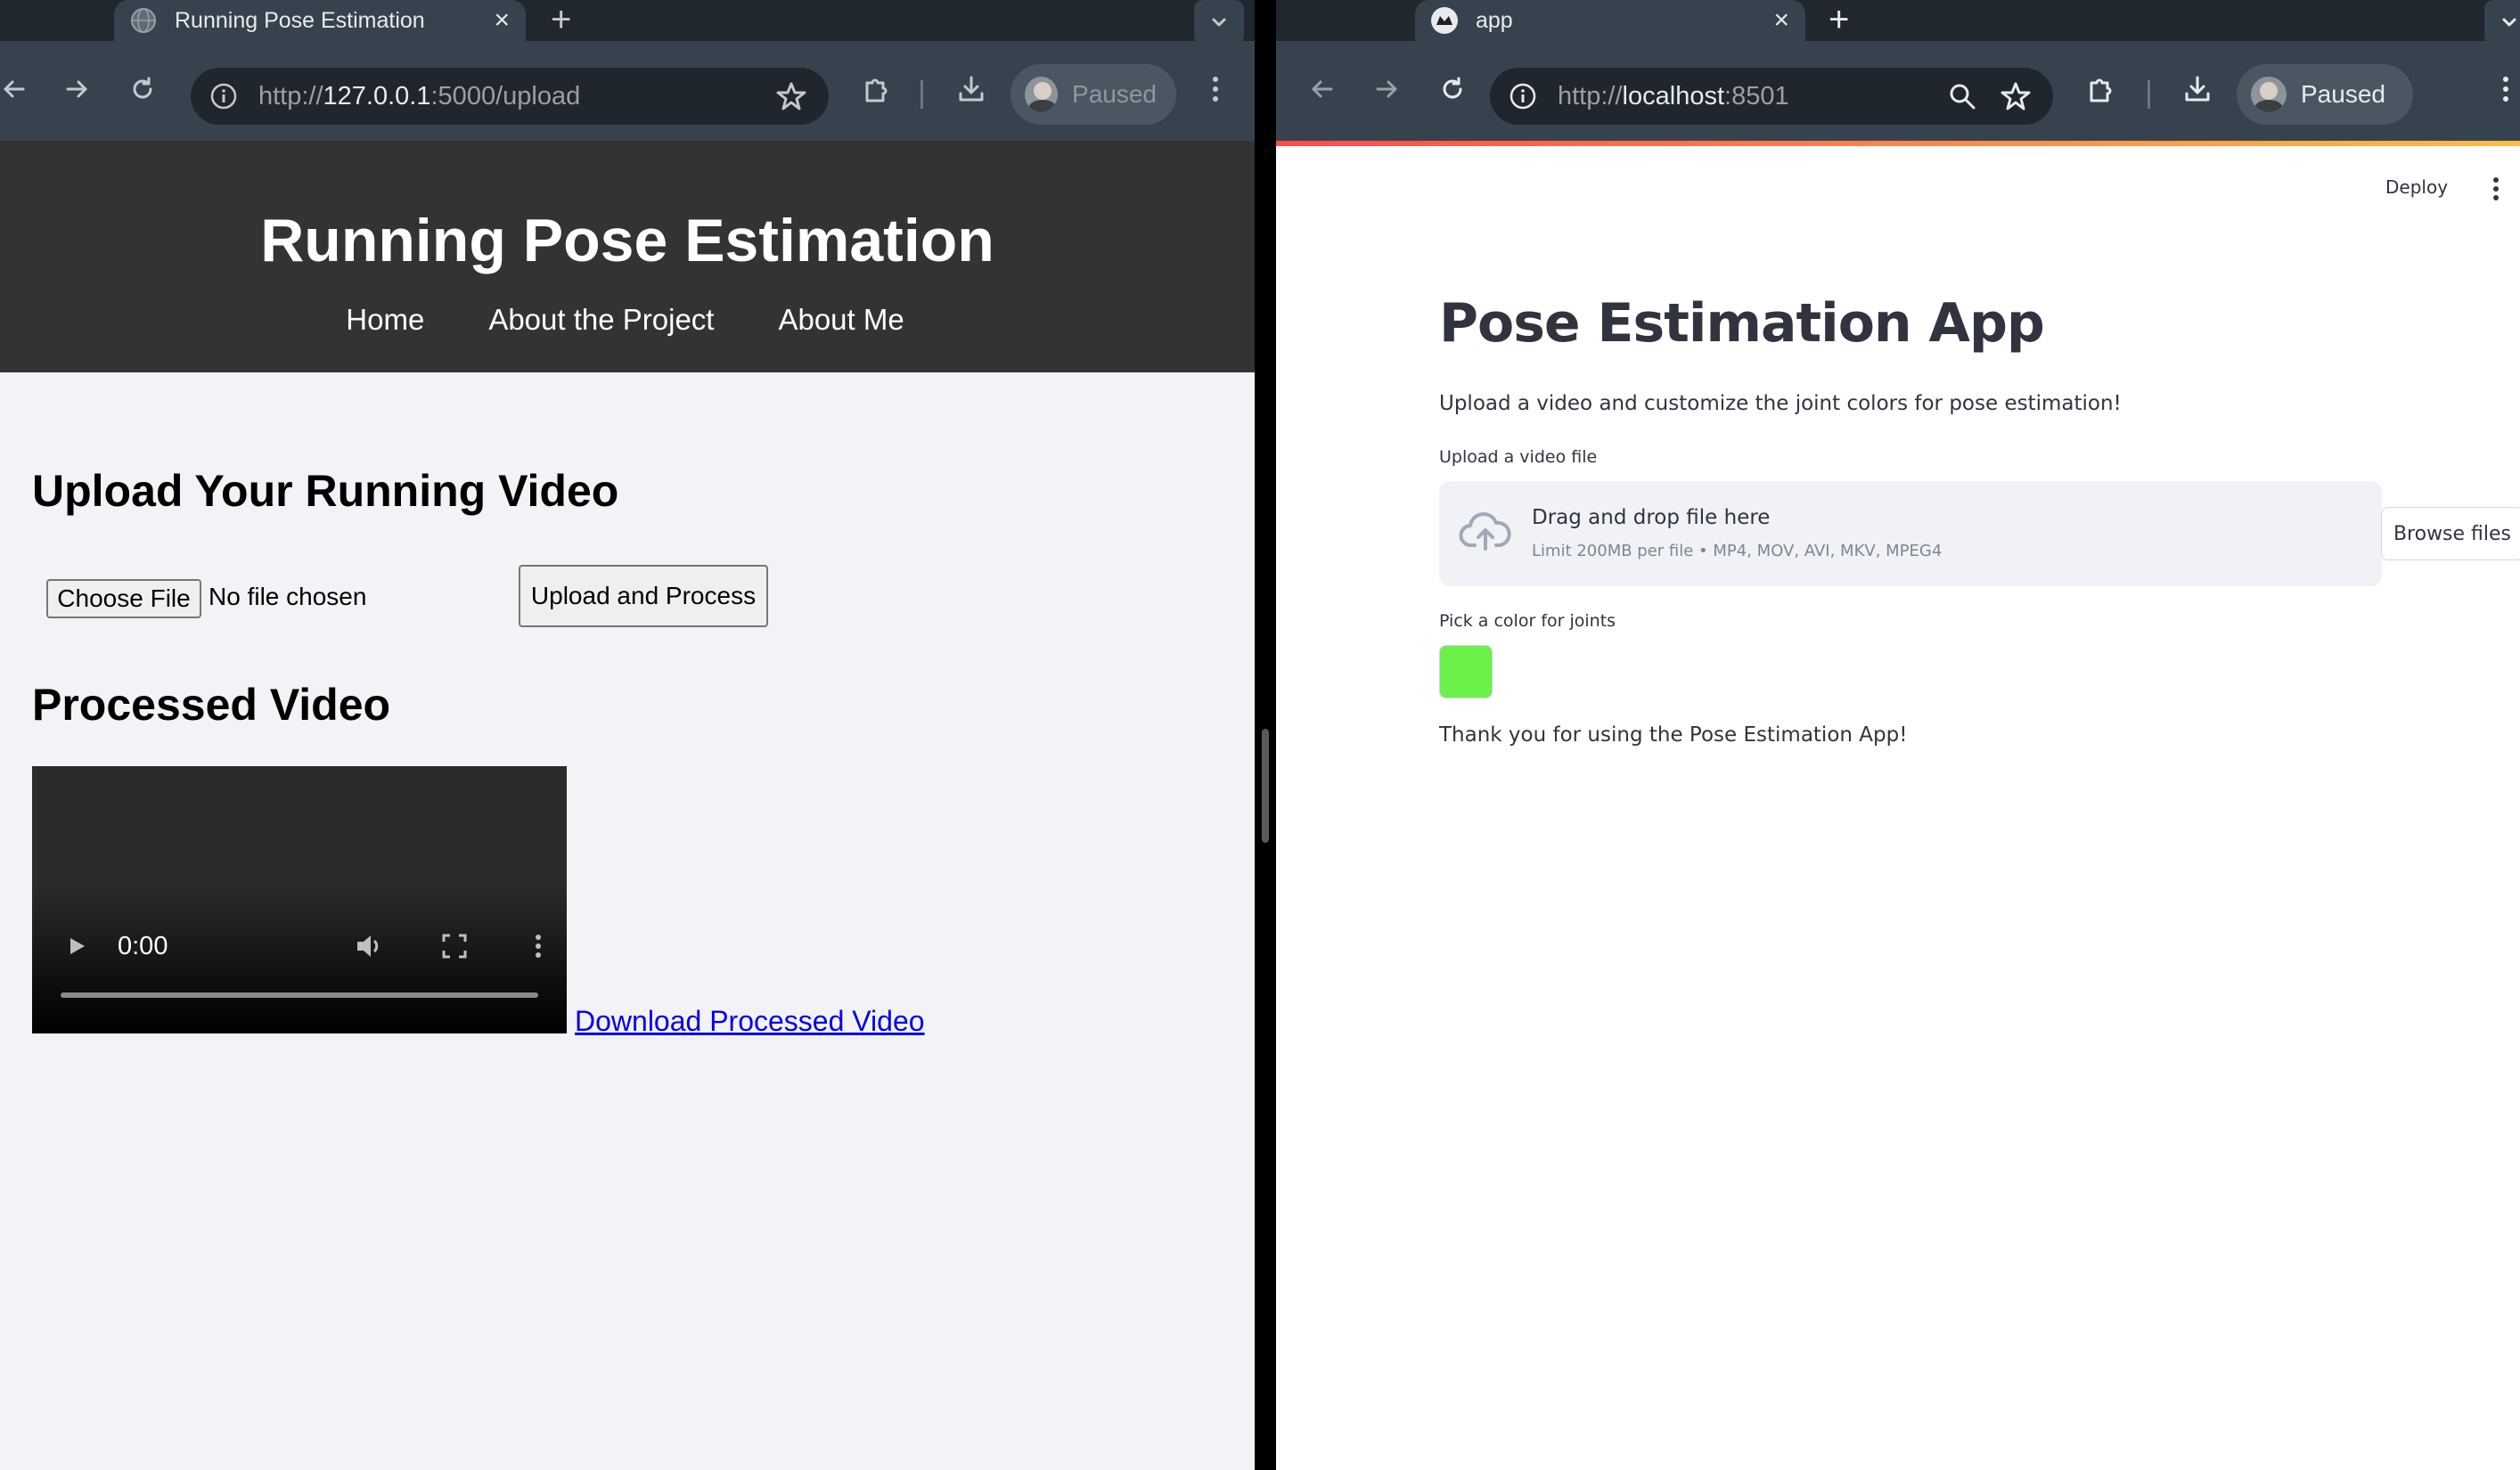 The image size is (2520, 1470). Describe the element at coordinates (1485, 533) in the screenshot. I see `cloud-upload-icon` at that location.